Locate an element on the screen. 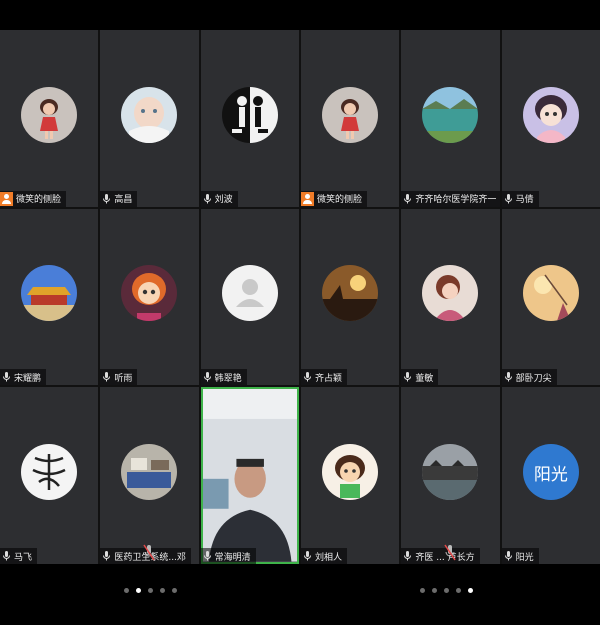 Image resolution: width=600 pixels, height=625 pixels. top-bar is located at coordinates (300, 15).